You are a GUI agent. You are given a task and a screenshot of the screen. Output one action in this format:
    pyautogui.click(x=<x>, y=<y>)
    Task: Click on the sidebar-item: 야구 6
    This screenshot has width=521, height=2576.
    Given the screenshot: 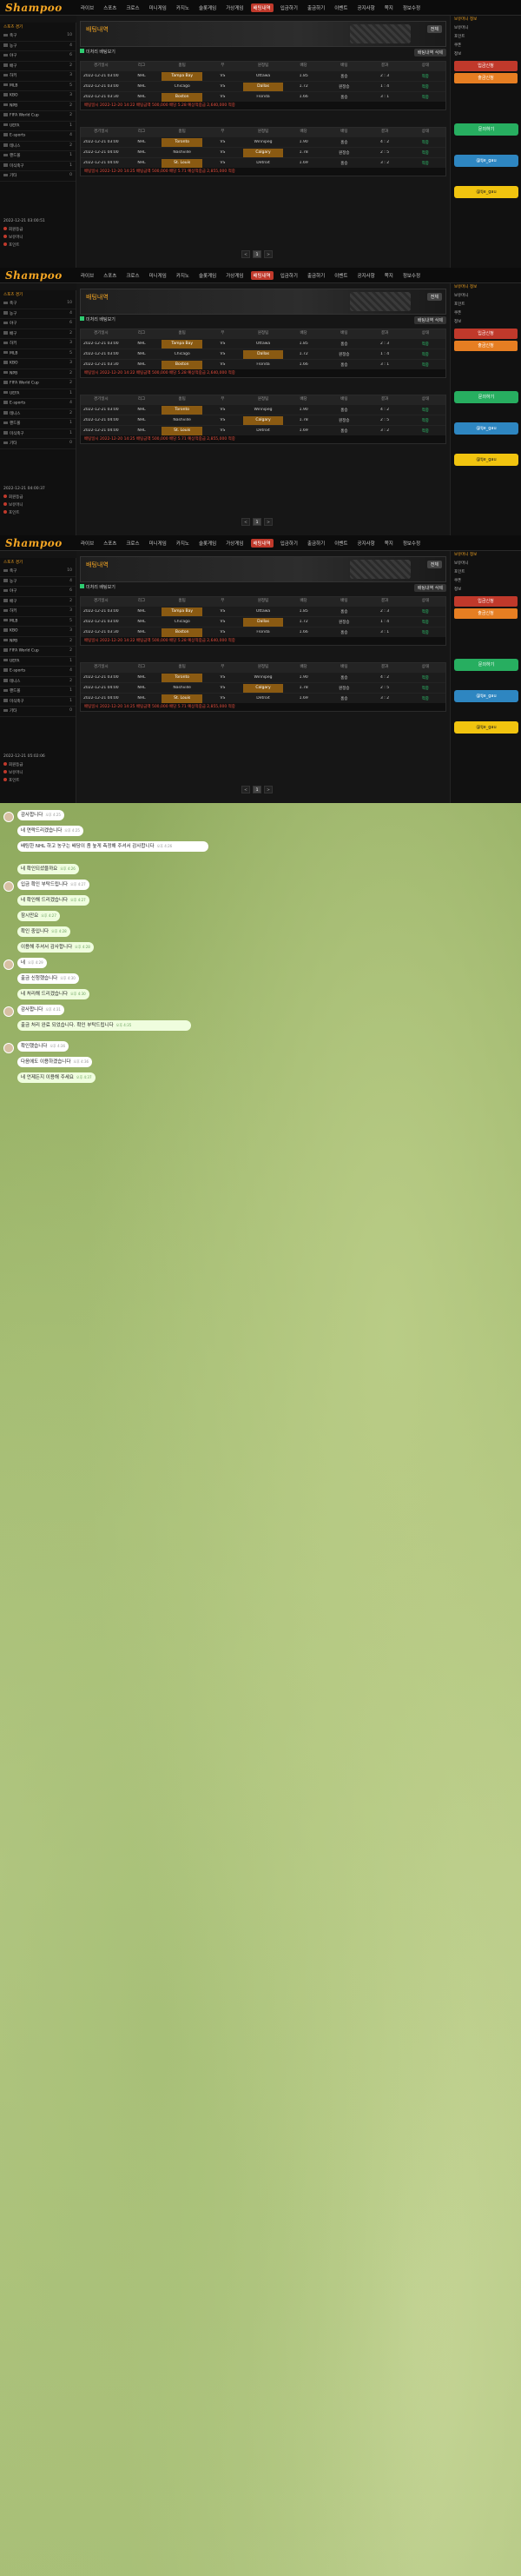 What is the action you would take?
    pyautogui.click(x=38, y=56)
    